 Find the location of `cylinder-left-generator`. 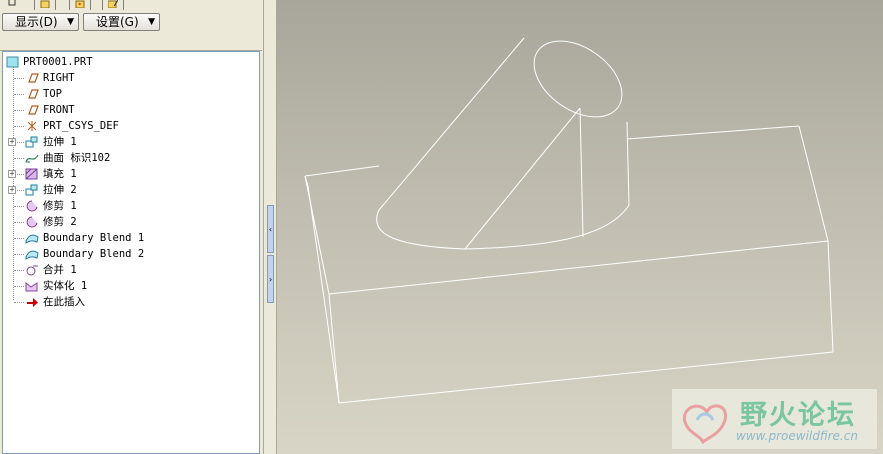

cylinder-left-generator is located at coordinates (451, 124).